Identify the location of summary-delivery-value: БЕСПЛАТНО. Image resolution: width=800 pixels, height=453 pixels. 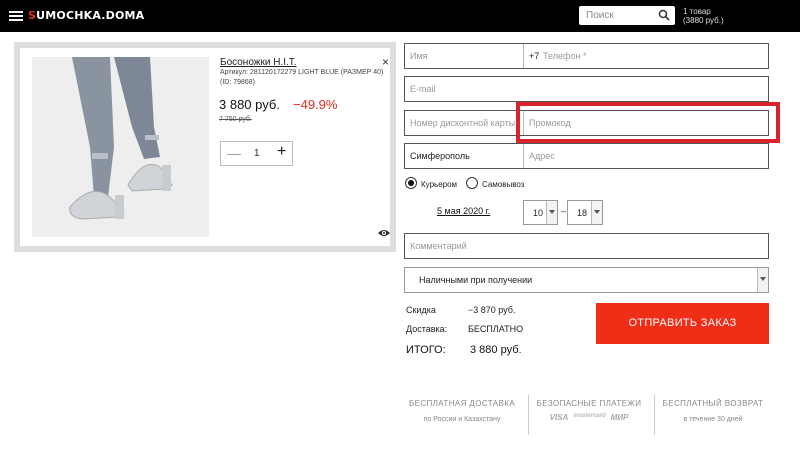
(496, 329).